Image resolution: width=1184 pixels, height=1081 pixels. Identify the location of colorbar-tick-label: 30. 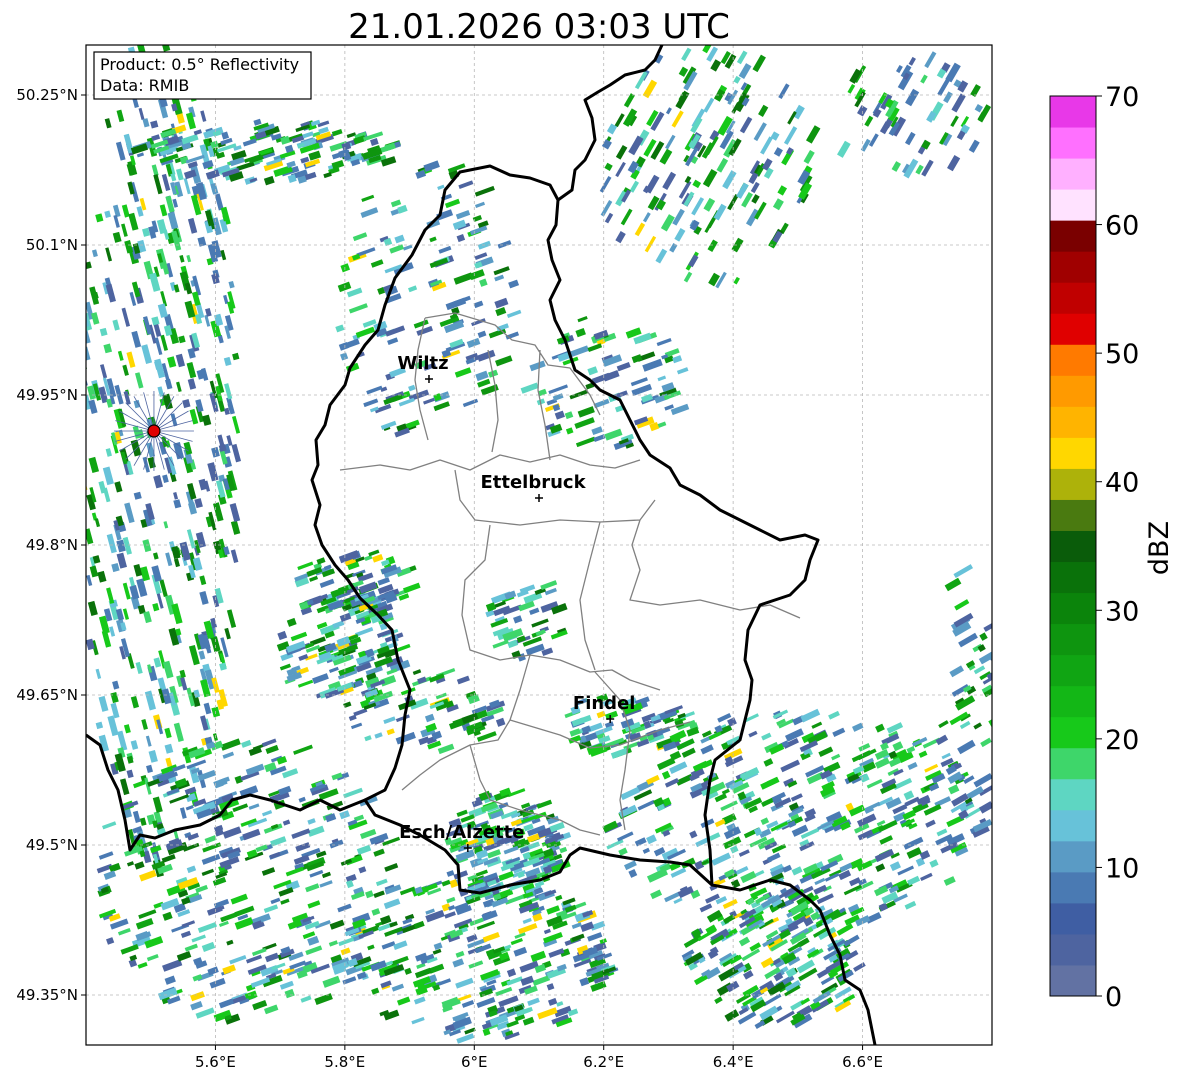
(1122, 611).